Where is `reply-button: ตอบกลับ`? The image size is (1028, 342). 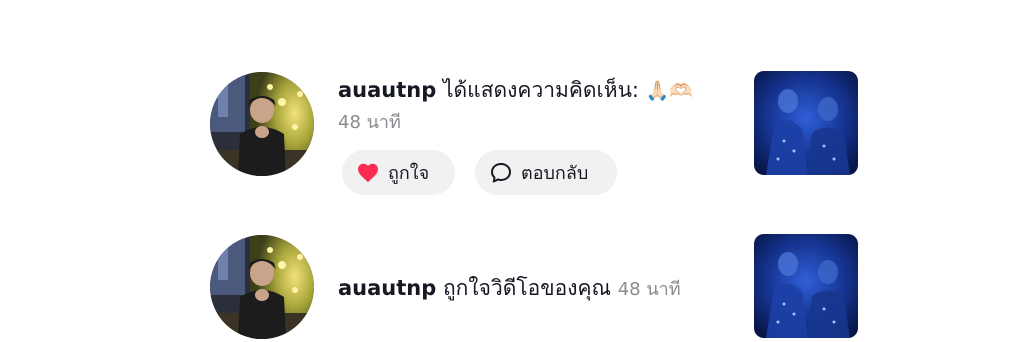 reply-button: ตอบกลับ is located at coordinates (546, 172).